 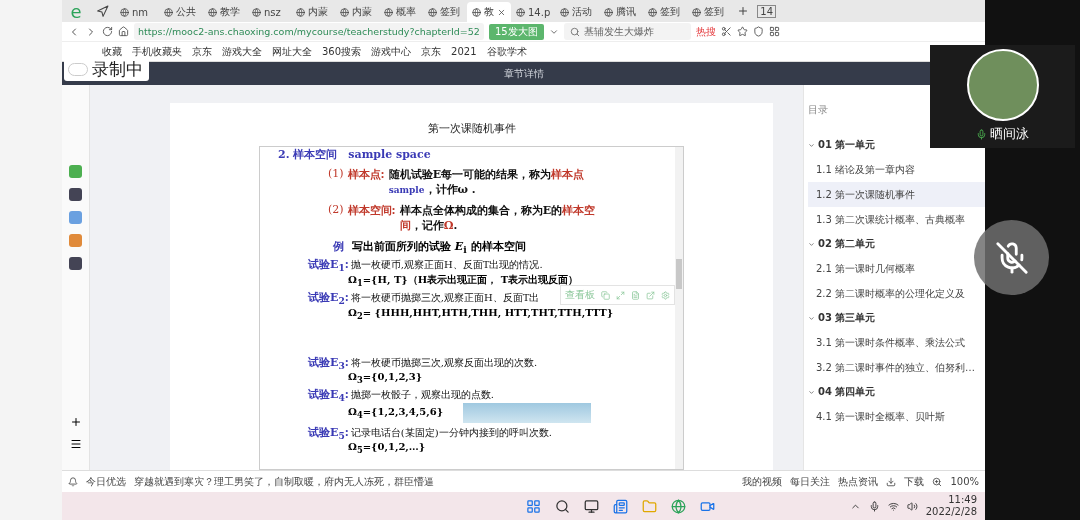 I want to click on trial-label: 试验E$_{4}$:, so click(x=328, y=394).